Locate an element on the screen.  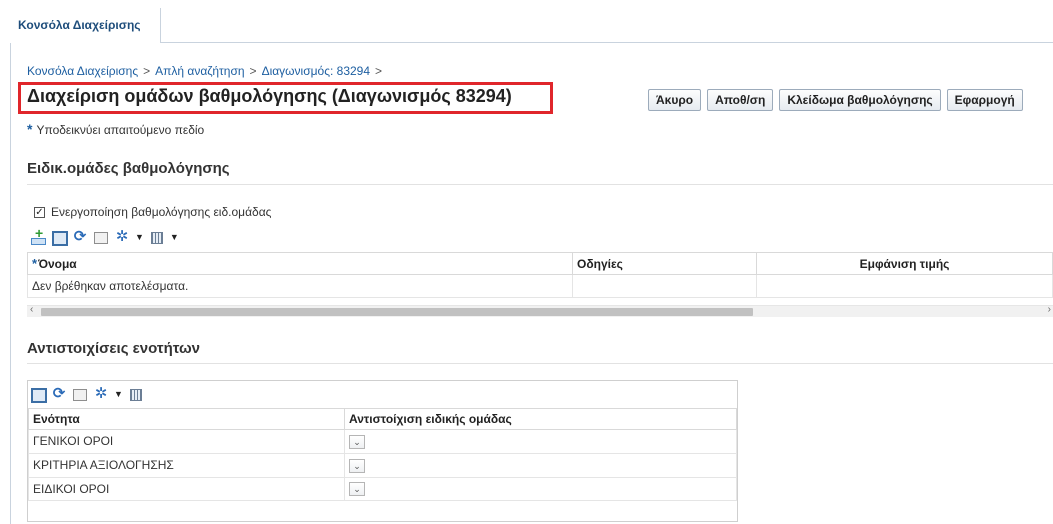
column-header-group-mapping: Αντιστοίχιση ειδικής ομάδας is located at coordinates (540, 419).